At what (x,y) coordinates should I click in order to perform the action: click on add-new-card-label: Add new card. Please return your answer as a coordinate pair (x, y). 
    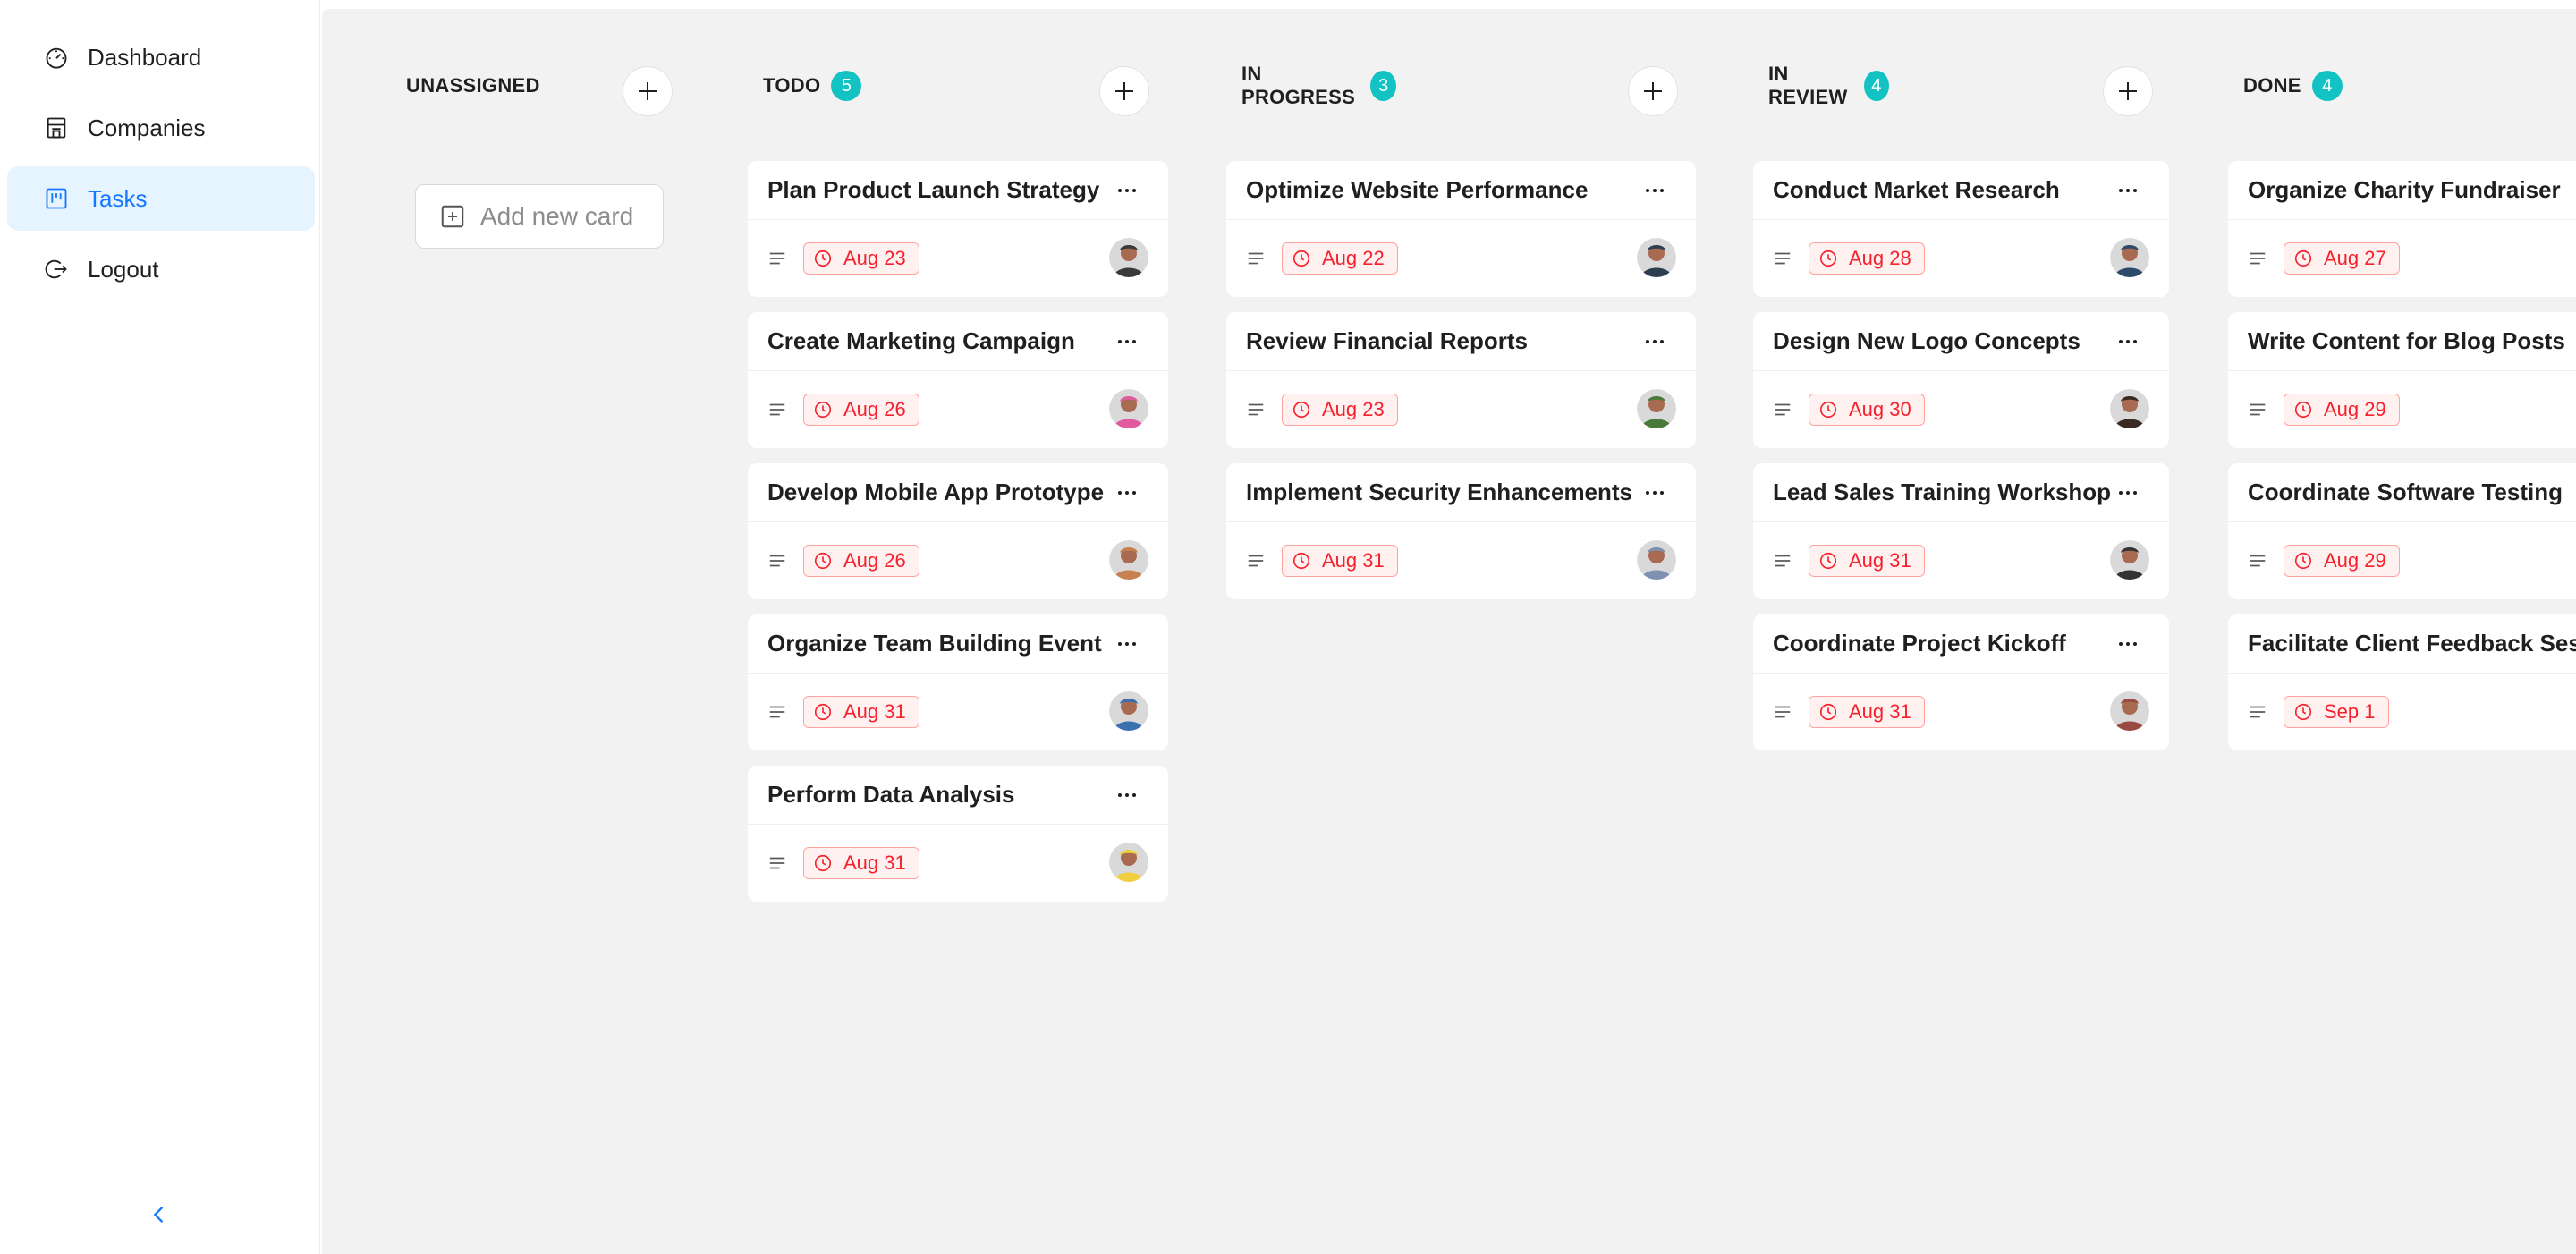
    Looking at the image, I should click on (557, 216).